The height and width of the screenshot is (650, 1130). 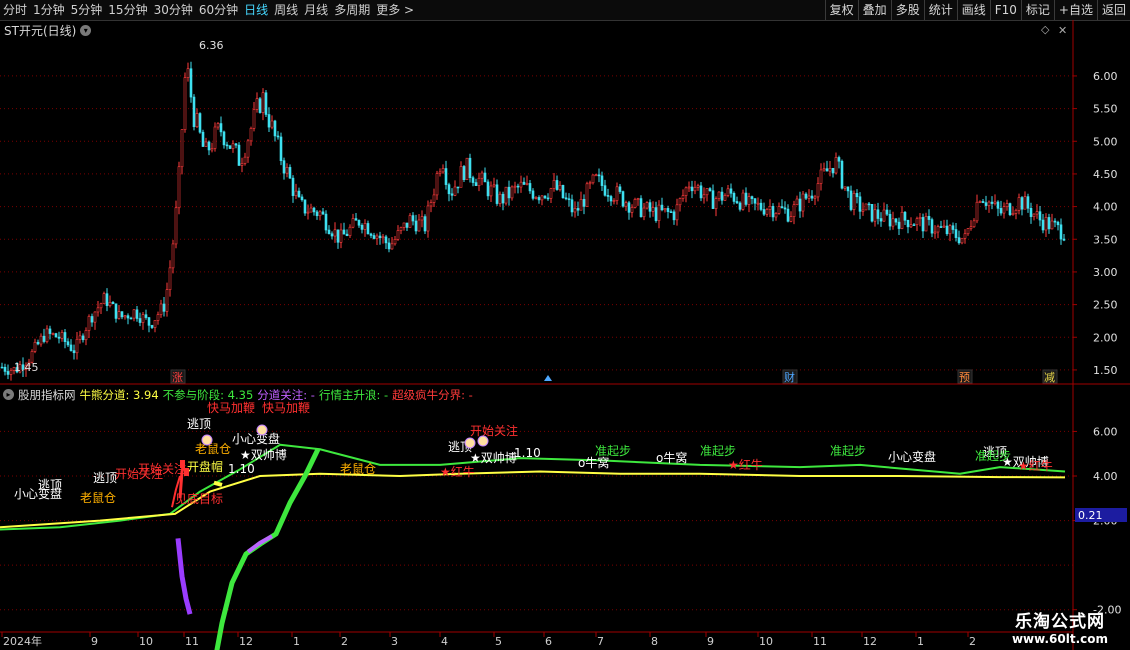 I want to click on signal-annotation: 老鼠仓, so click(x=358, y=469).